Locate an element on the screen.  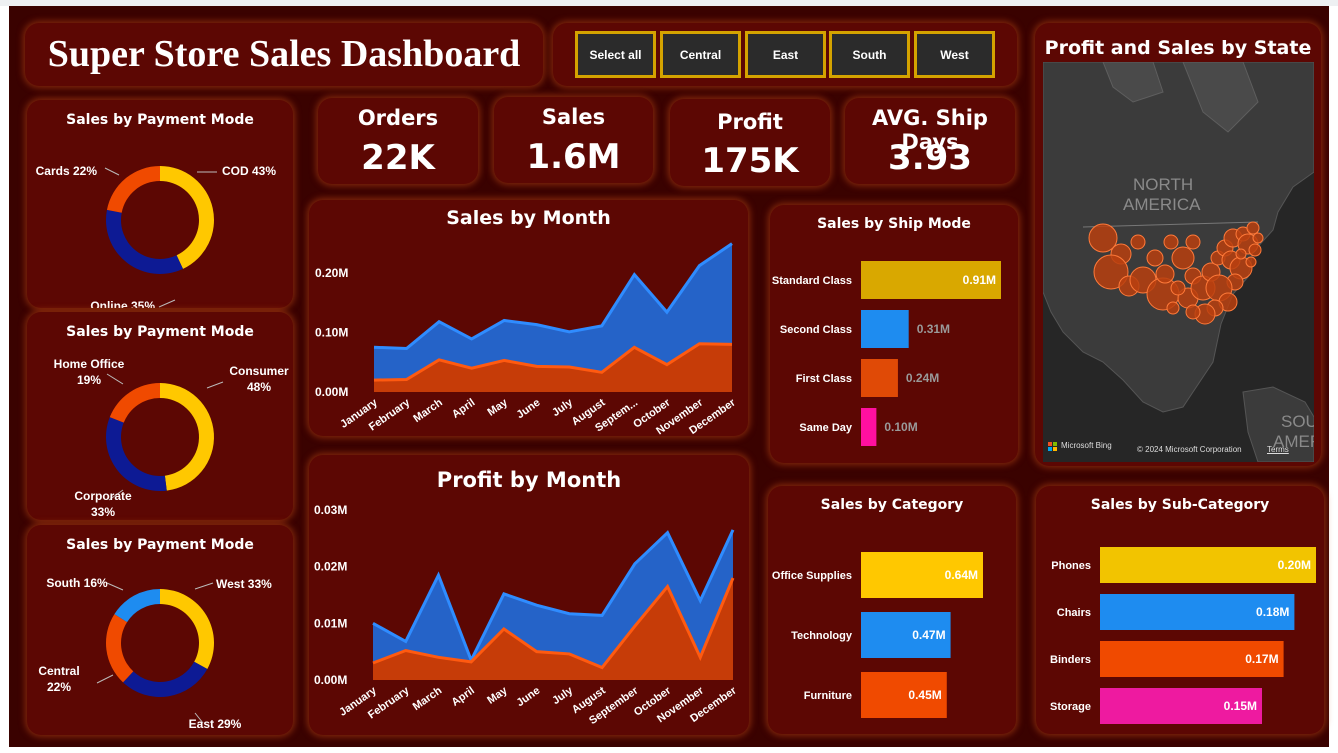
donut-label: East 29% is located at coordinates (215, 724).